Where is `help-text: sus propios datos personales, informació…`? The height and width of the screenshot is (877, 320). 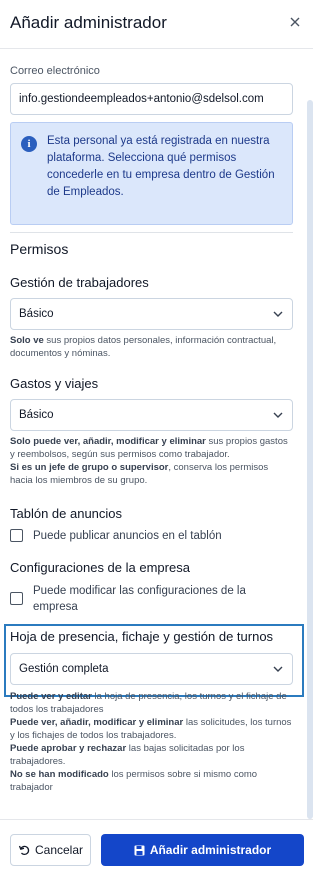 help-text: sus propios datos personales, informació… is located at coordinates (143, 347).